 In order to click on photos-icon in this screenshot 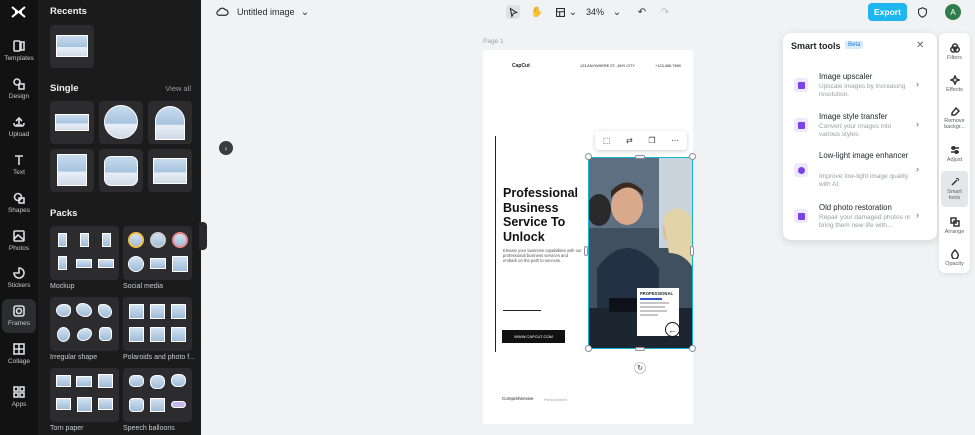, I will do `click(19, 236)`.